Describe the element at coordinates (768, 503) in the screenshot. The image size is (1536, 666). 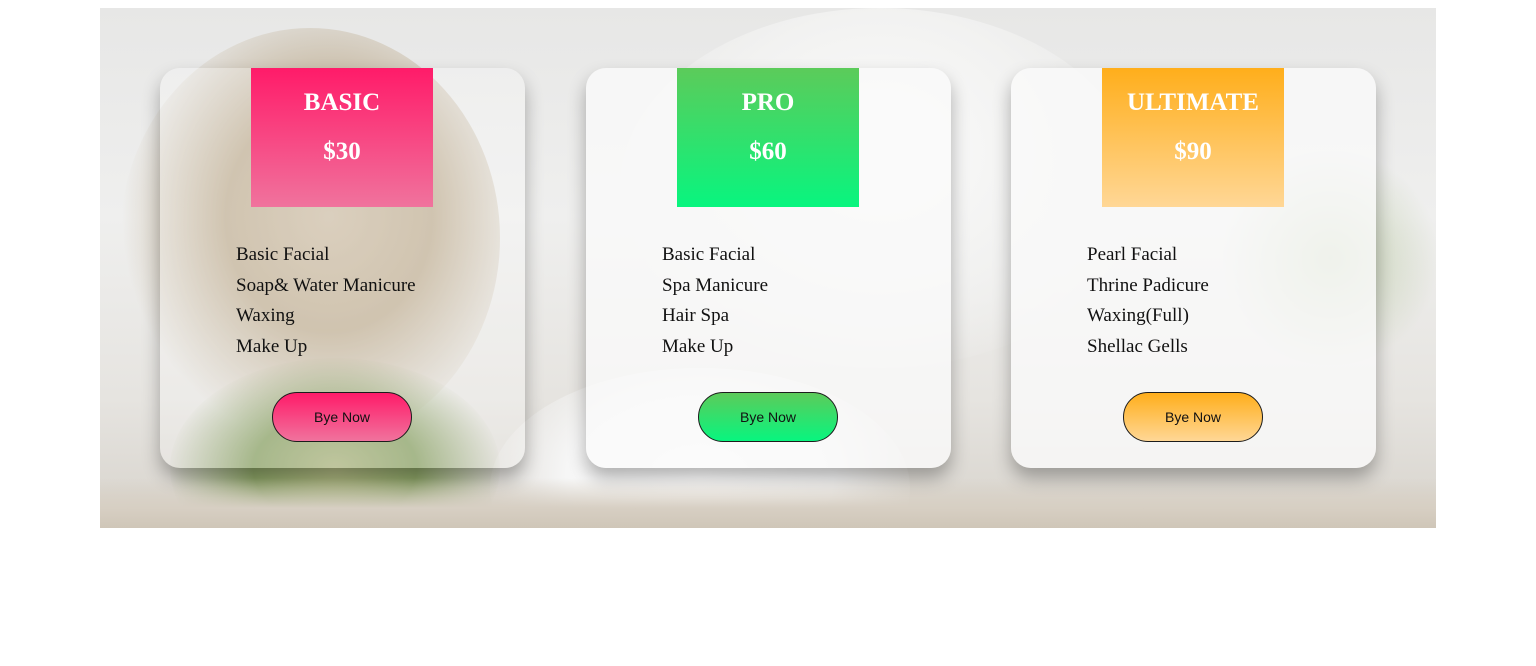
I see `background-shelf` at that location.